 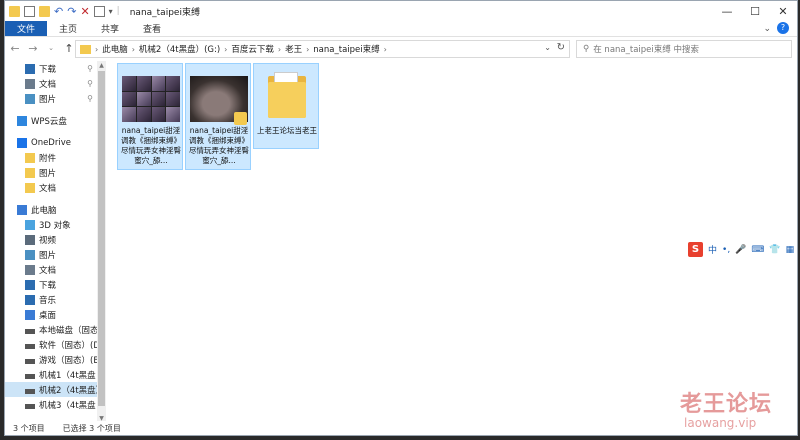 I want to click on sidebar-item: WPS云盘, so click(x=55, y=120).